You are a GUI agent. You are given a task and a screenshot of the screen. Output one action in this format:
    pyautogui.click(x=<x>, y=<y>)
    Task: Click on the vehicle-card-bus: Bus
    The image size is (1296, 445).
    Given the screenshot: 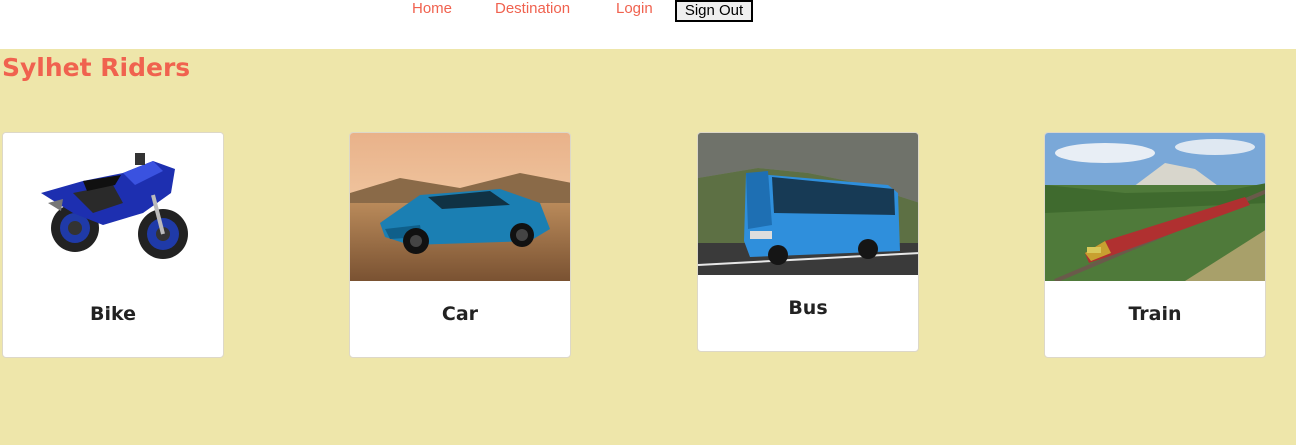 What is the action you would take?
    pyautogui.click(x=808, y=242)
    